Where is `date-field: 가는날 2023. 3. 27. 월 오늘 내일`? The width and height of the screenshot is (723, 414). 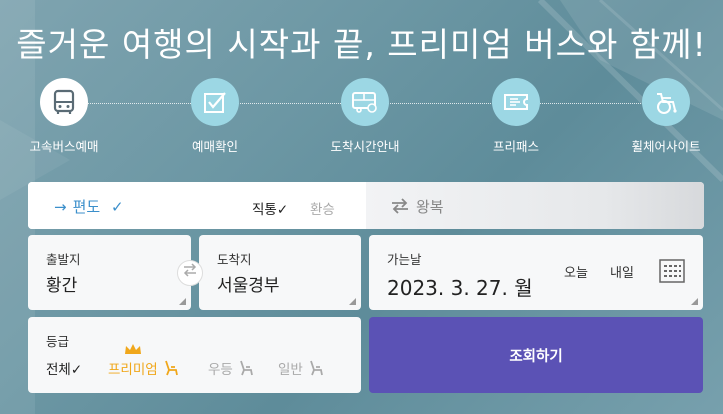
date-field: 가는날 2023. 3. 27. 월 오늘 내일 is located at coordinates (536, 272).